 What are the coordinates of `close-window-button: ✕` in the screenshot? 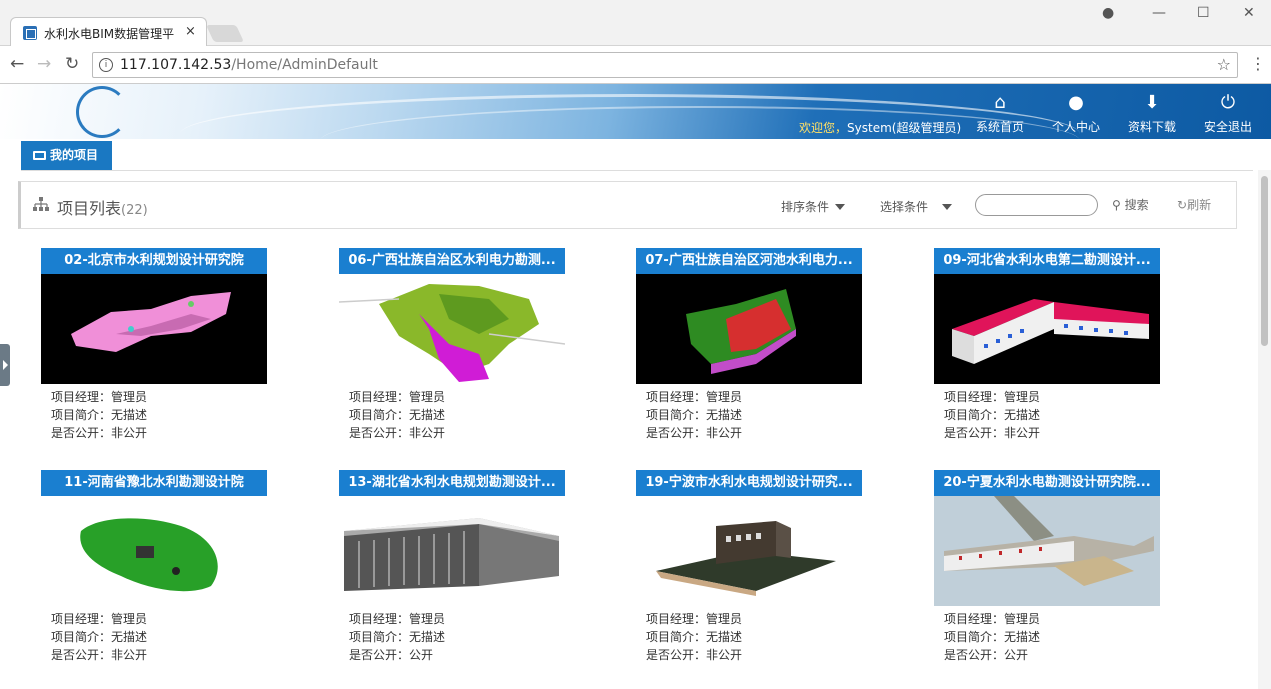 It's located at (1249, 13).